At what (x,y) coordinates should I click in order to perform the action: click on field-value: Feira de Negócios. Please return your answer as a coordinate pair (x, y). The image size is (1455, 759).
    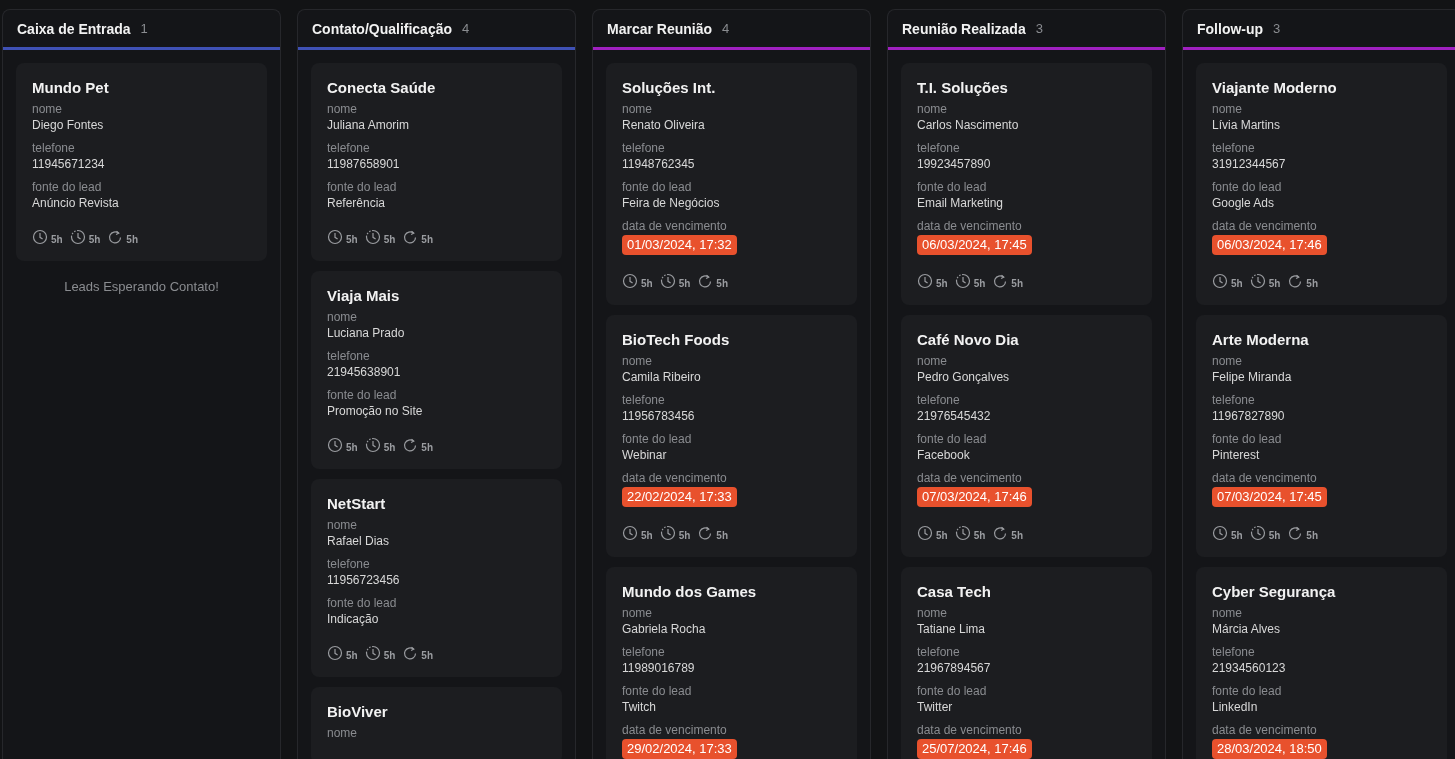
    Looking at the image, I should click on (671, 203).